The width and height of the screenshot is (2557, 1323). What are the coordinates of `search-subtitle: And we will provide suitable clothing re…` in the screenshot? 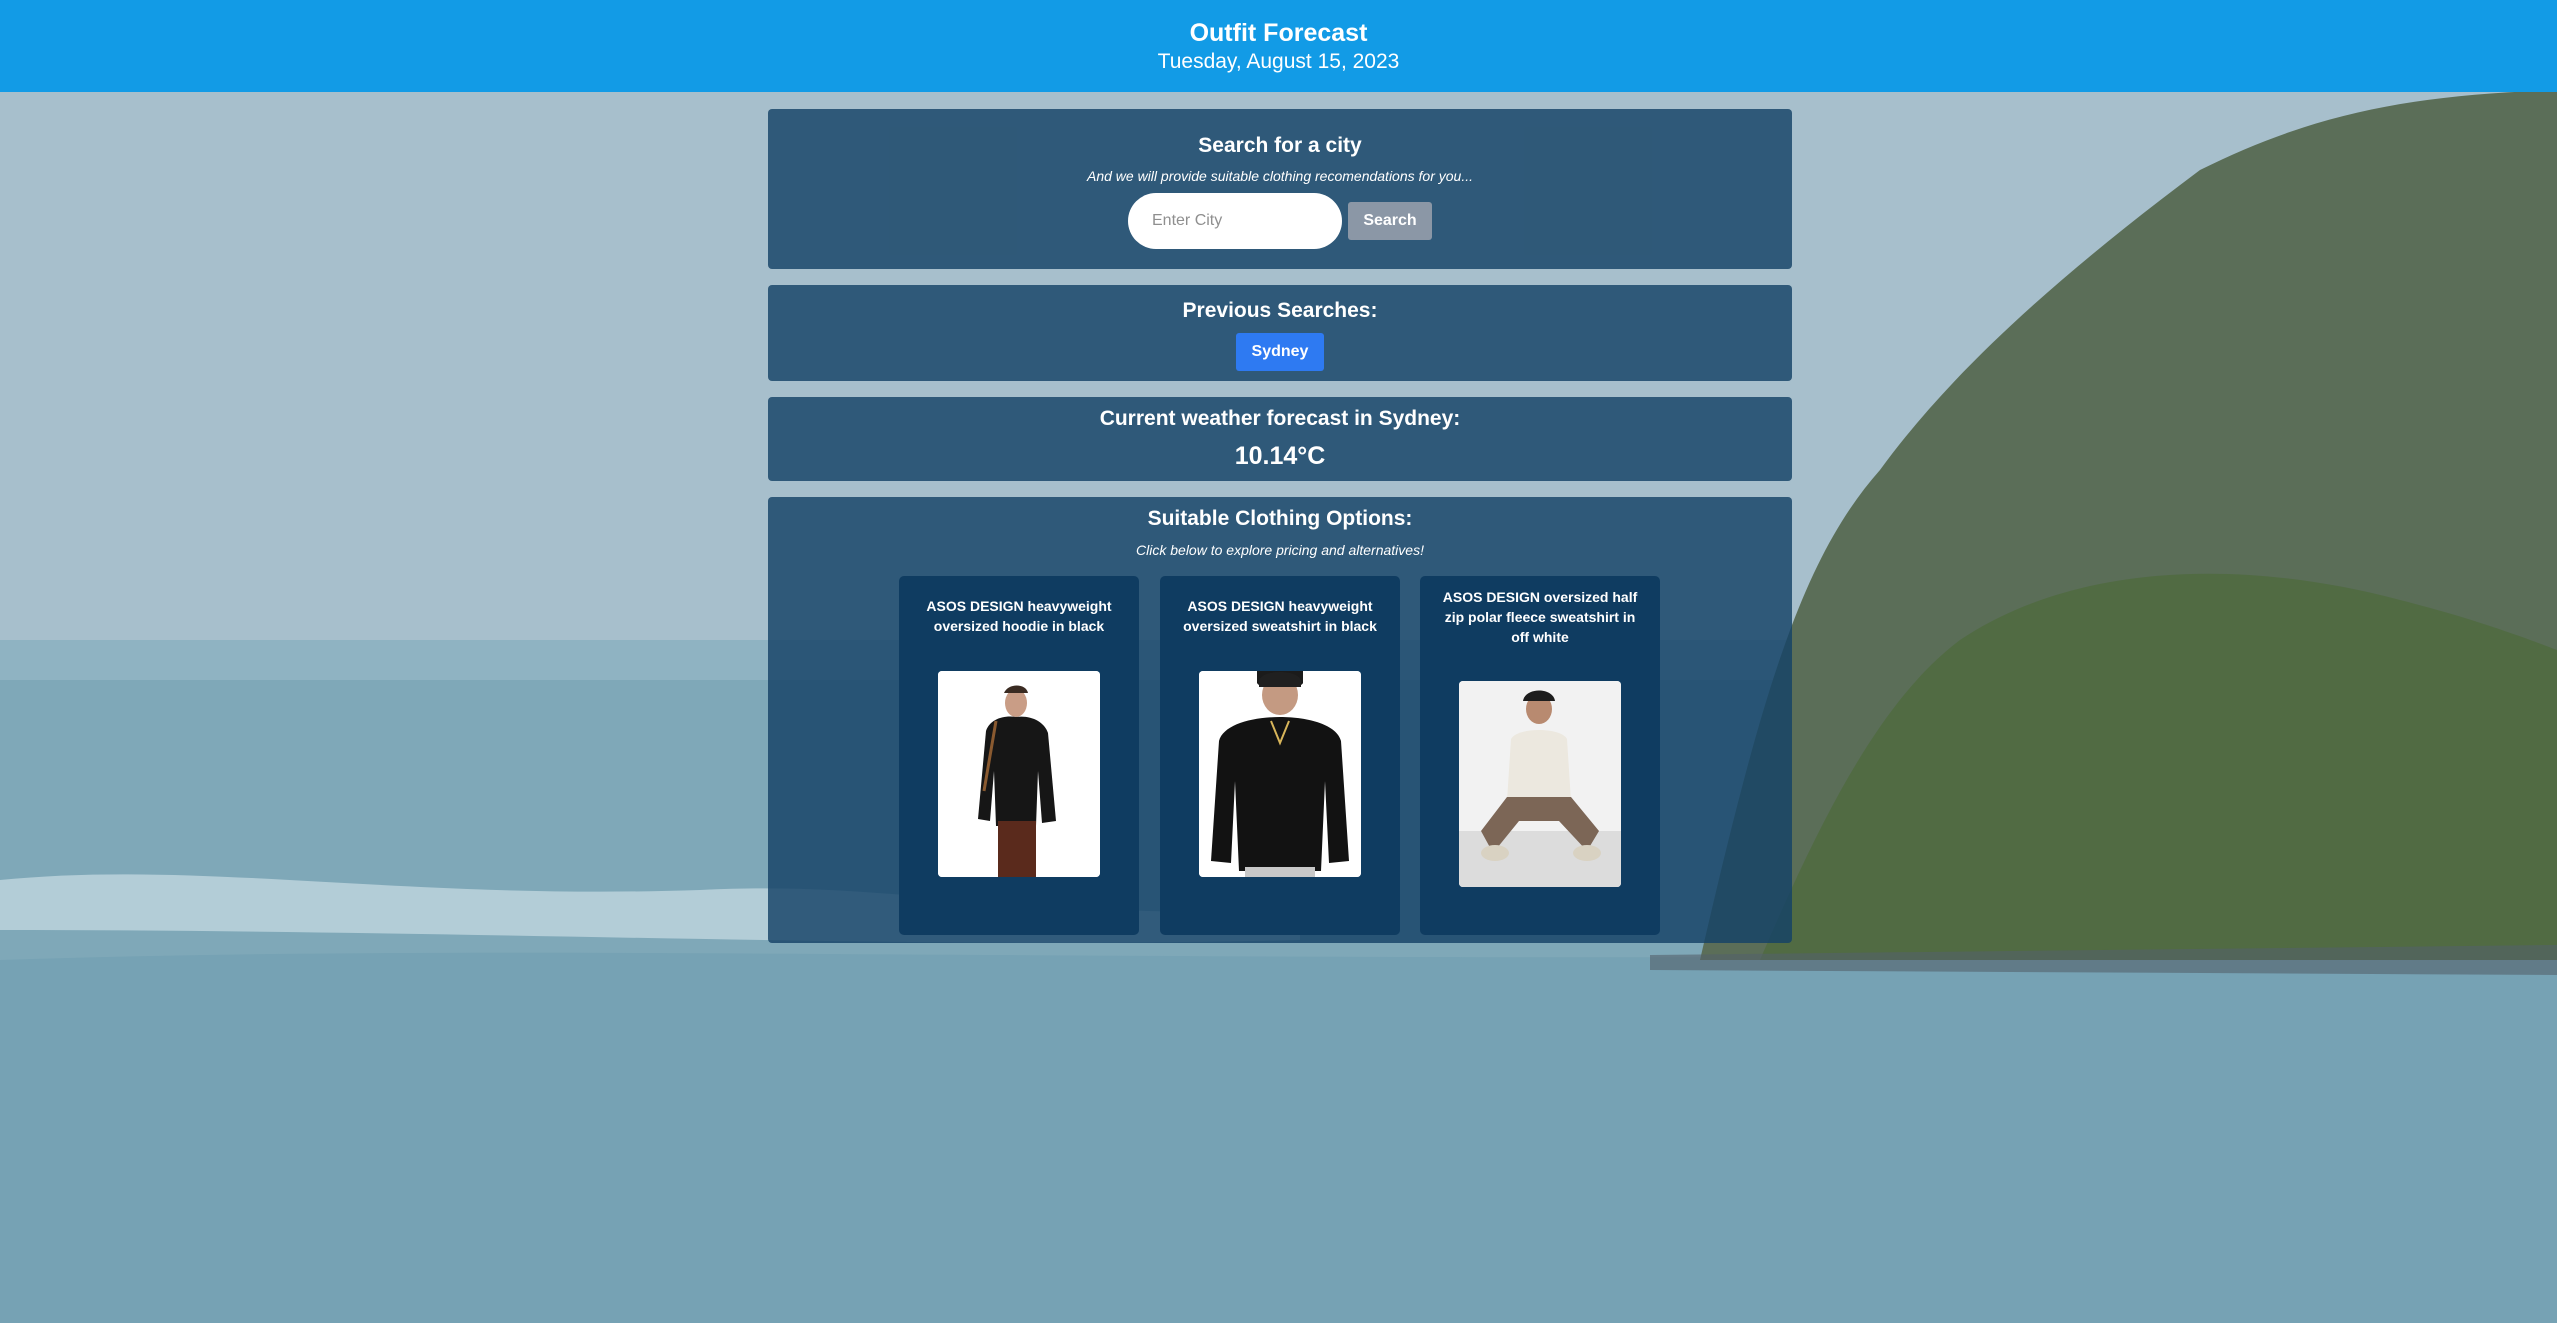 It's located at (1280, 176).